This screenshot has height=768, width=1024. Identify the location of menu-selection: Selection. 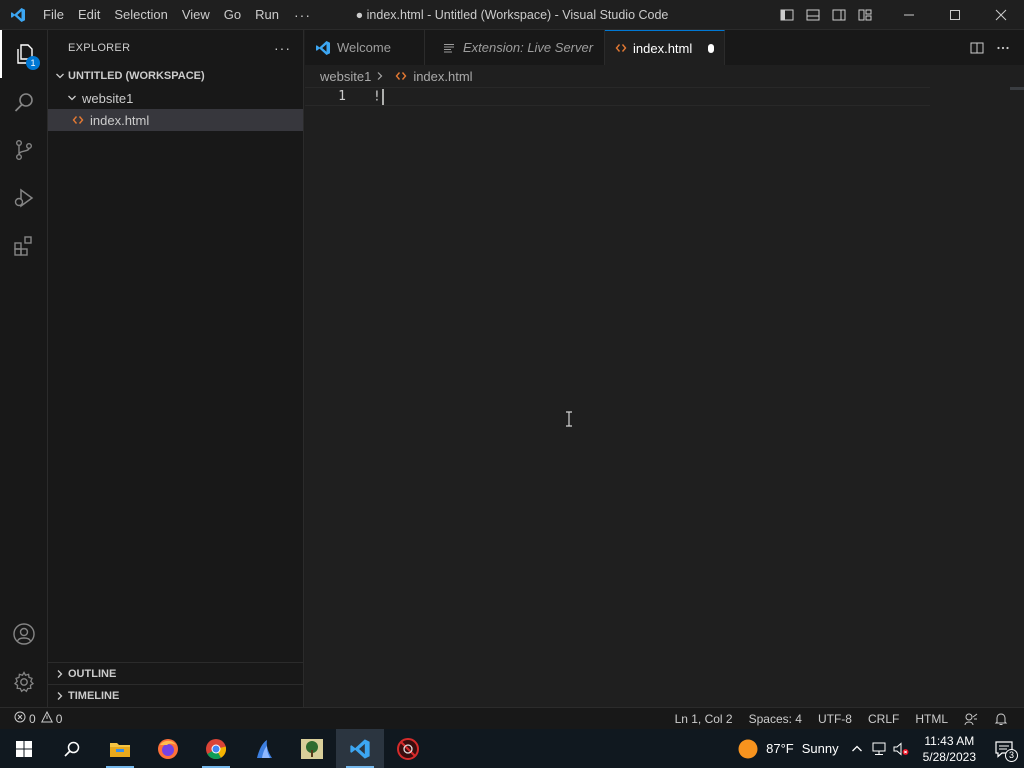
(140, 15).